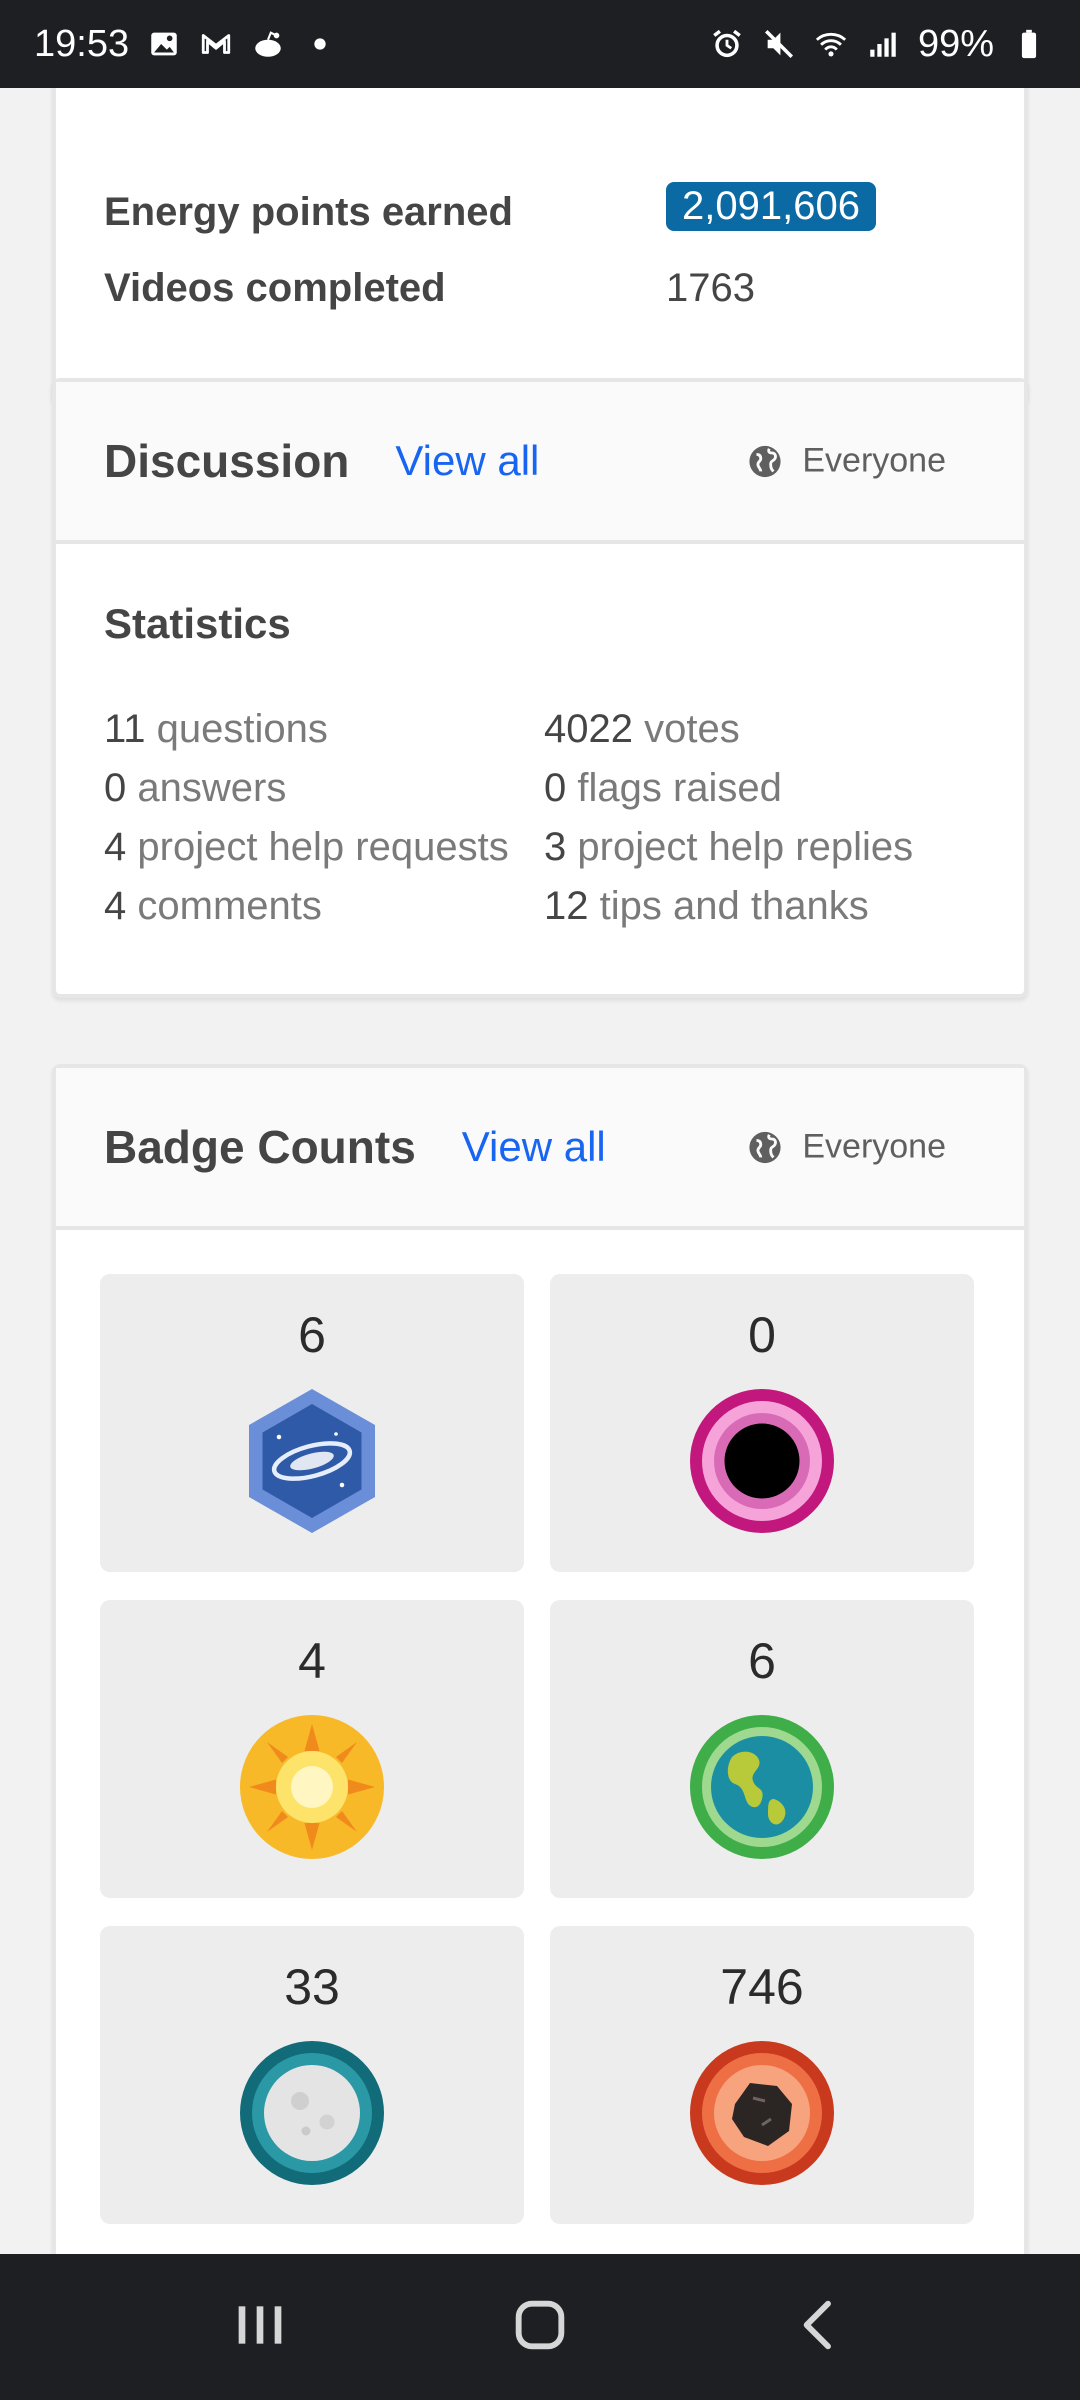 The image size is (1080, 2400). Describe the element at coordinates (540, 463) in the screenshot. I see `discussion-header: Discussion View all Everyone` at that location.